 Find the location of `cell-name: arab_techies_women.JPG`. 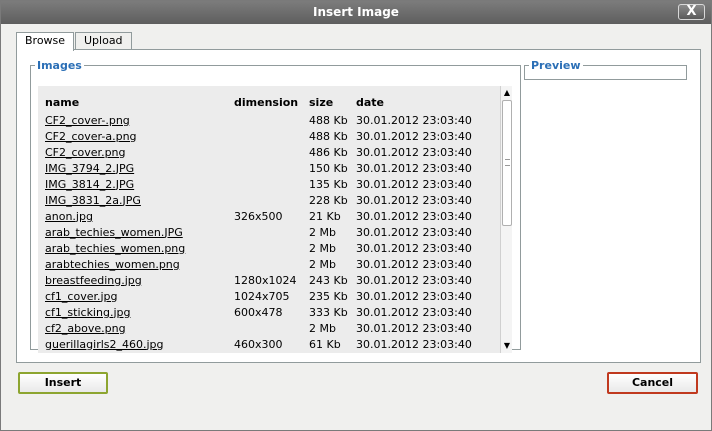

cell-name: arab_techies_women.JPG is located at coordinates (139, 232).